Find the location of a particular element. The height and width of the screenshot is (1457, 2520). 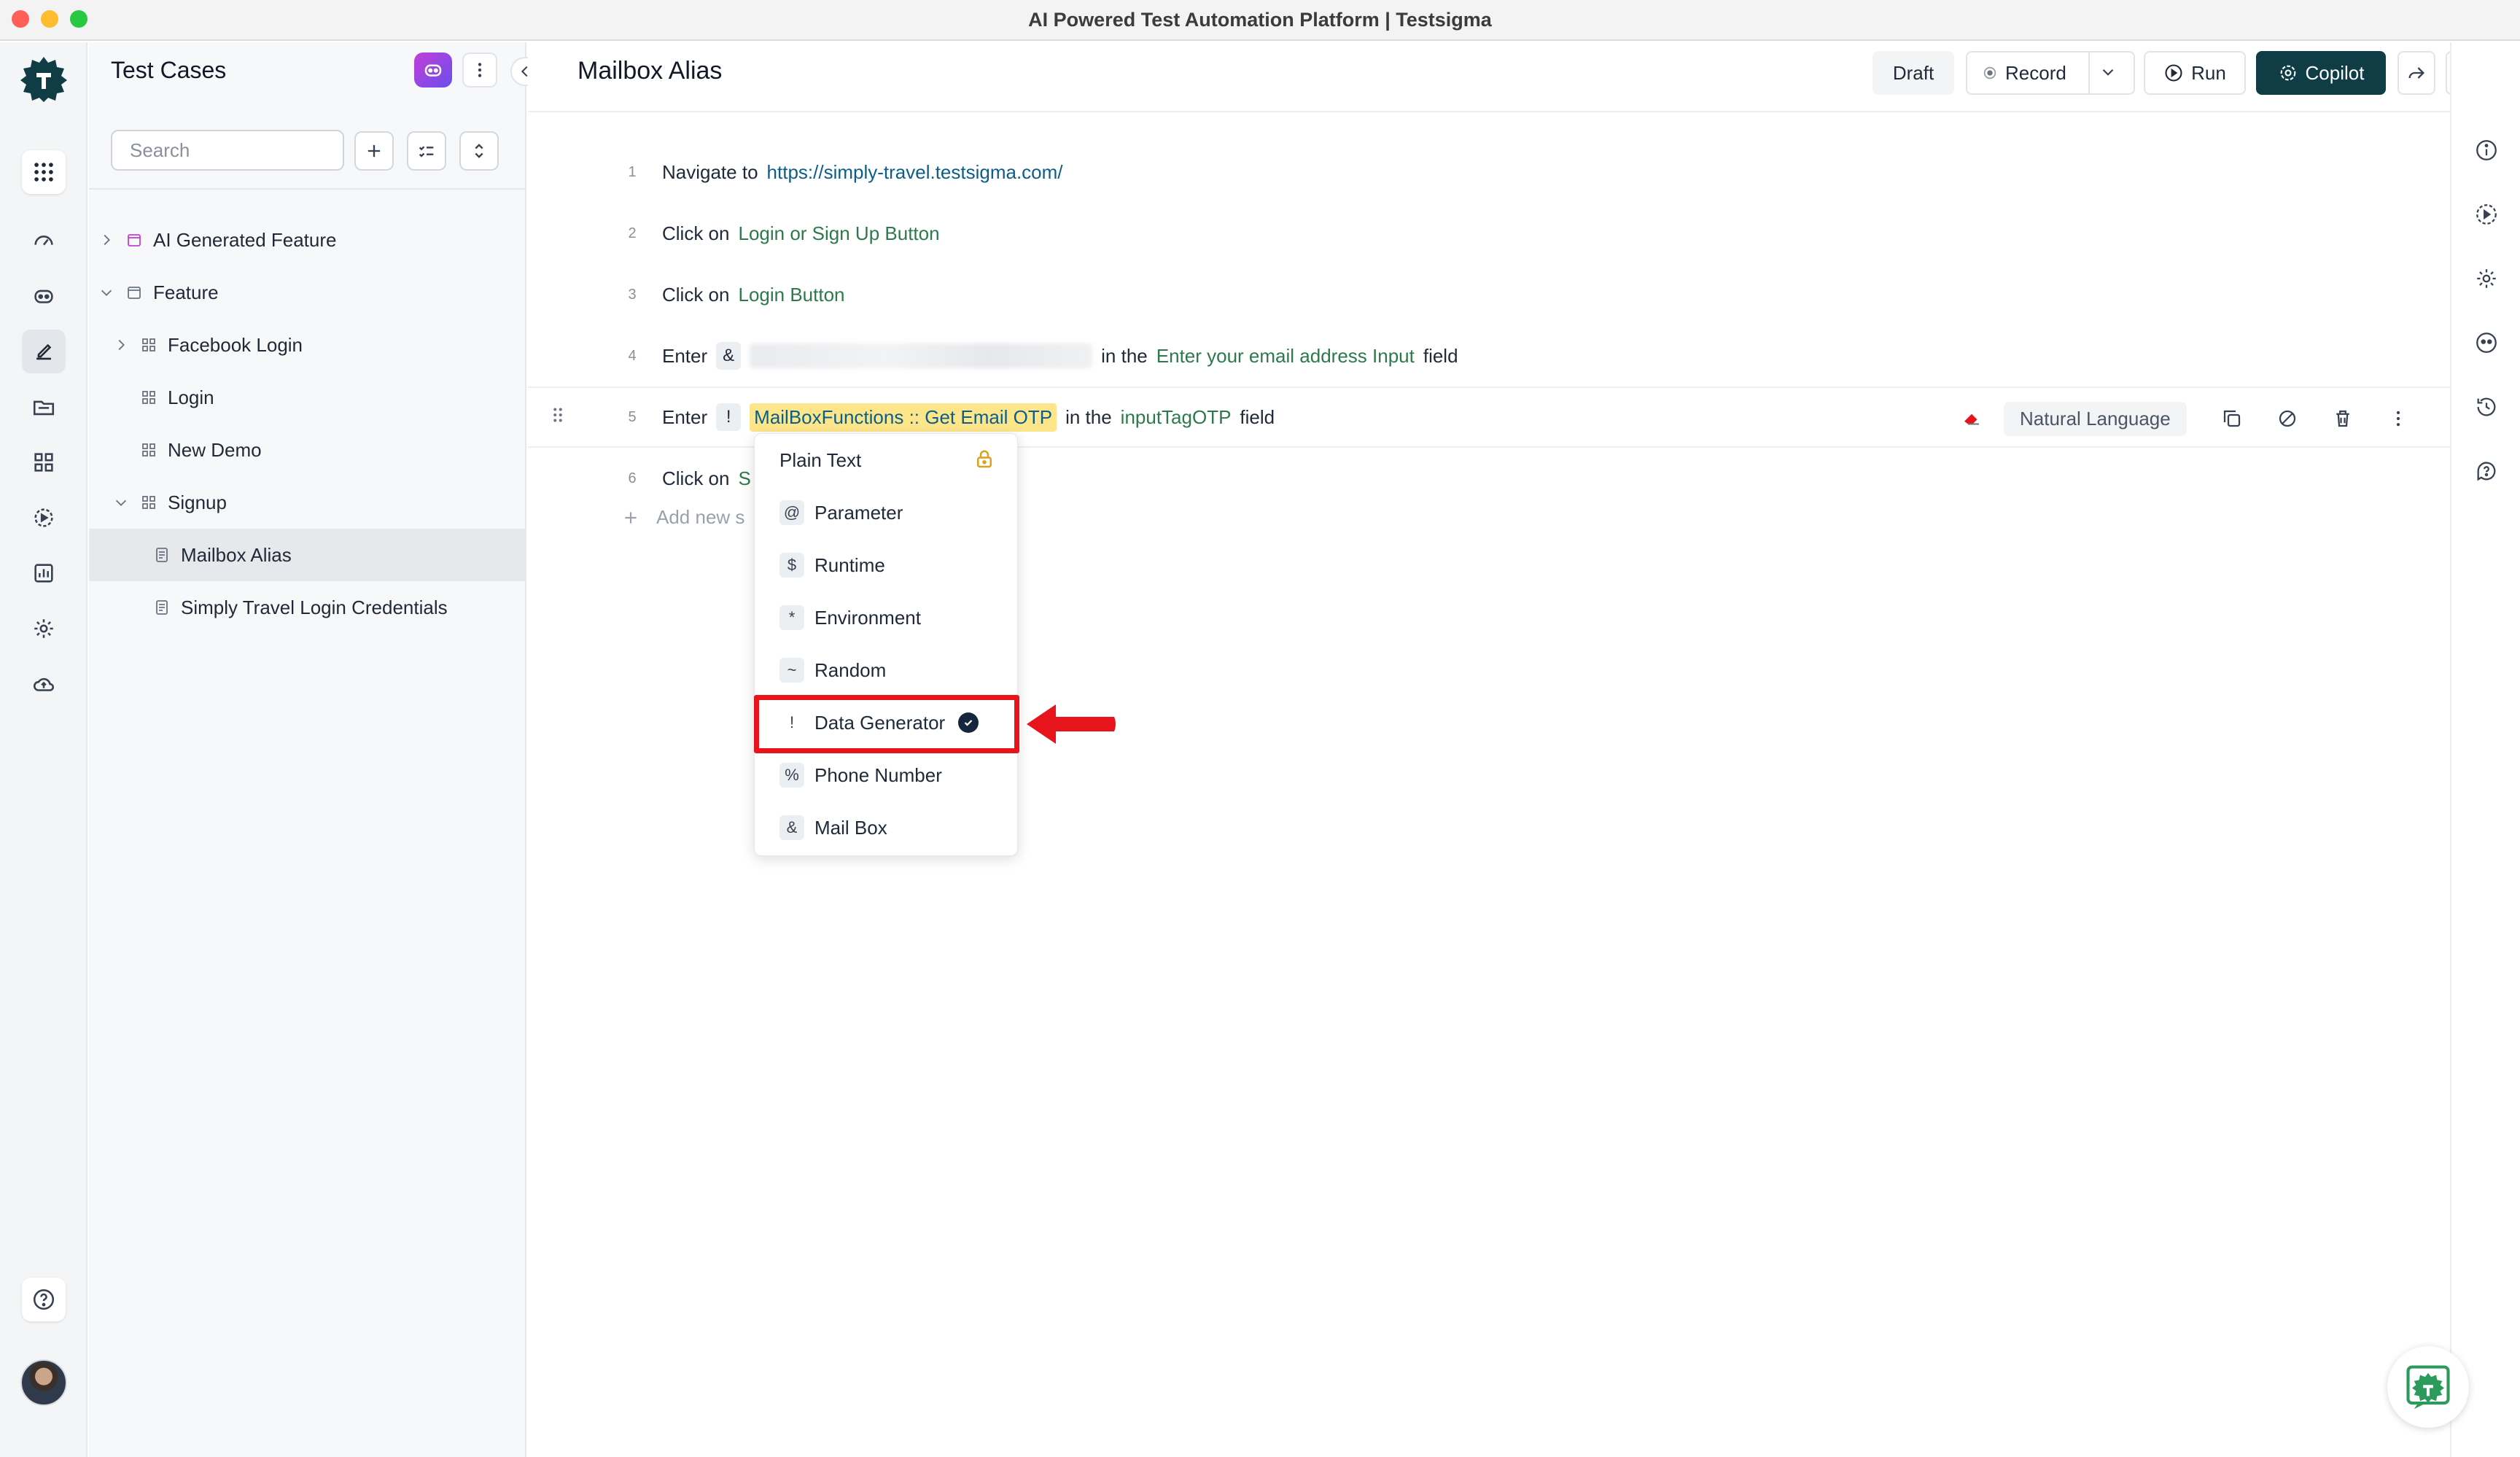

share-button is located at coordinates (2416, 73).